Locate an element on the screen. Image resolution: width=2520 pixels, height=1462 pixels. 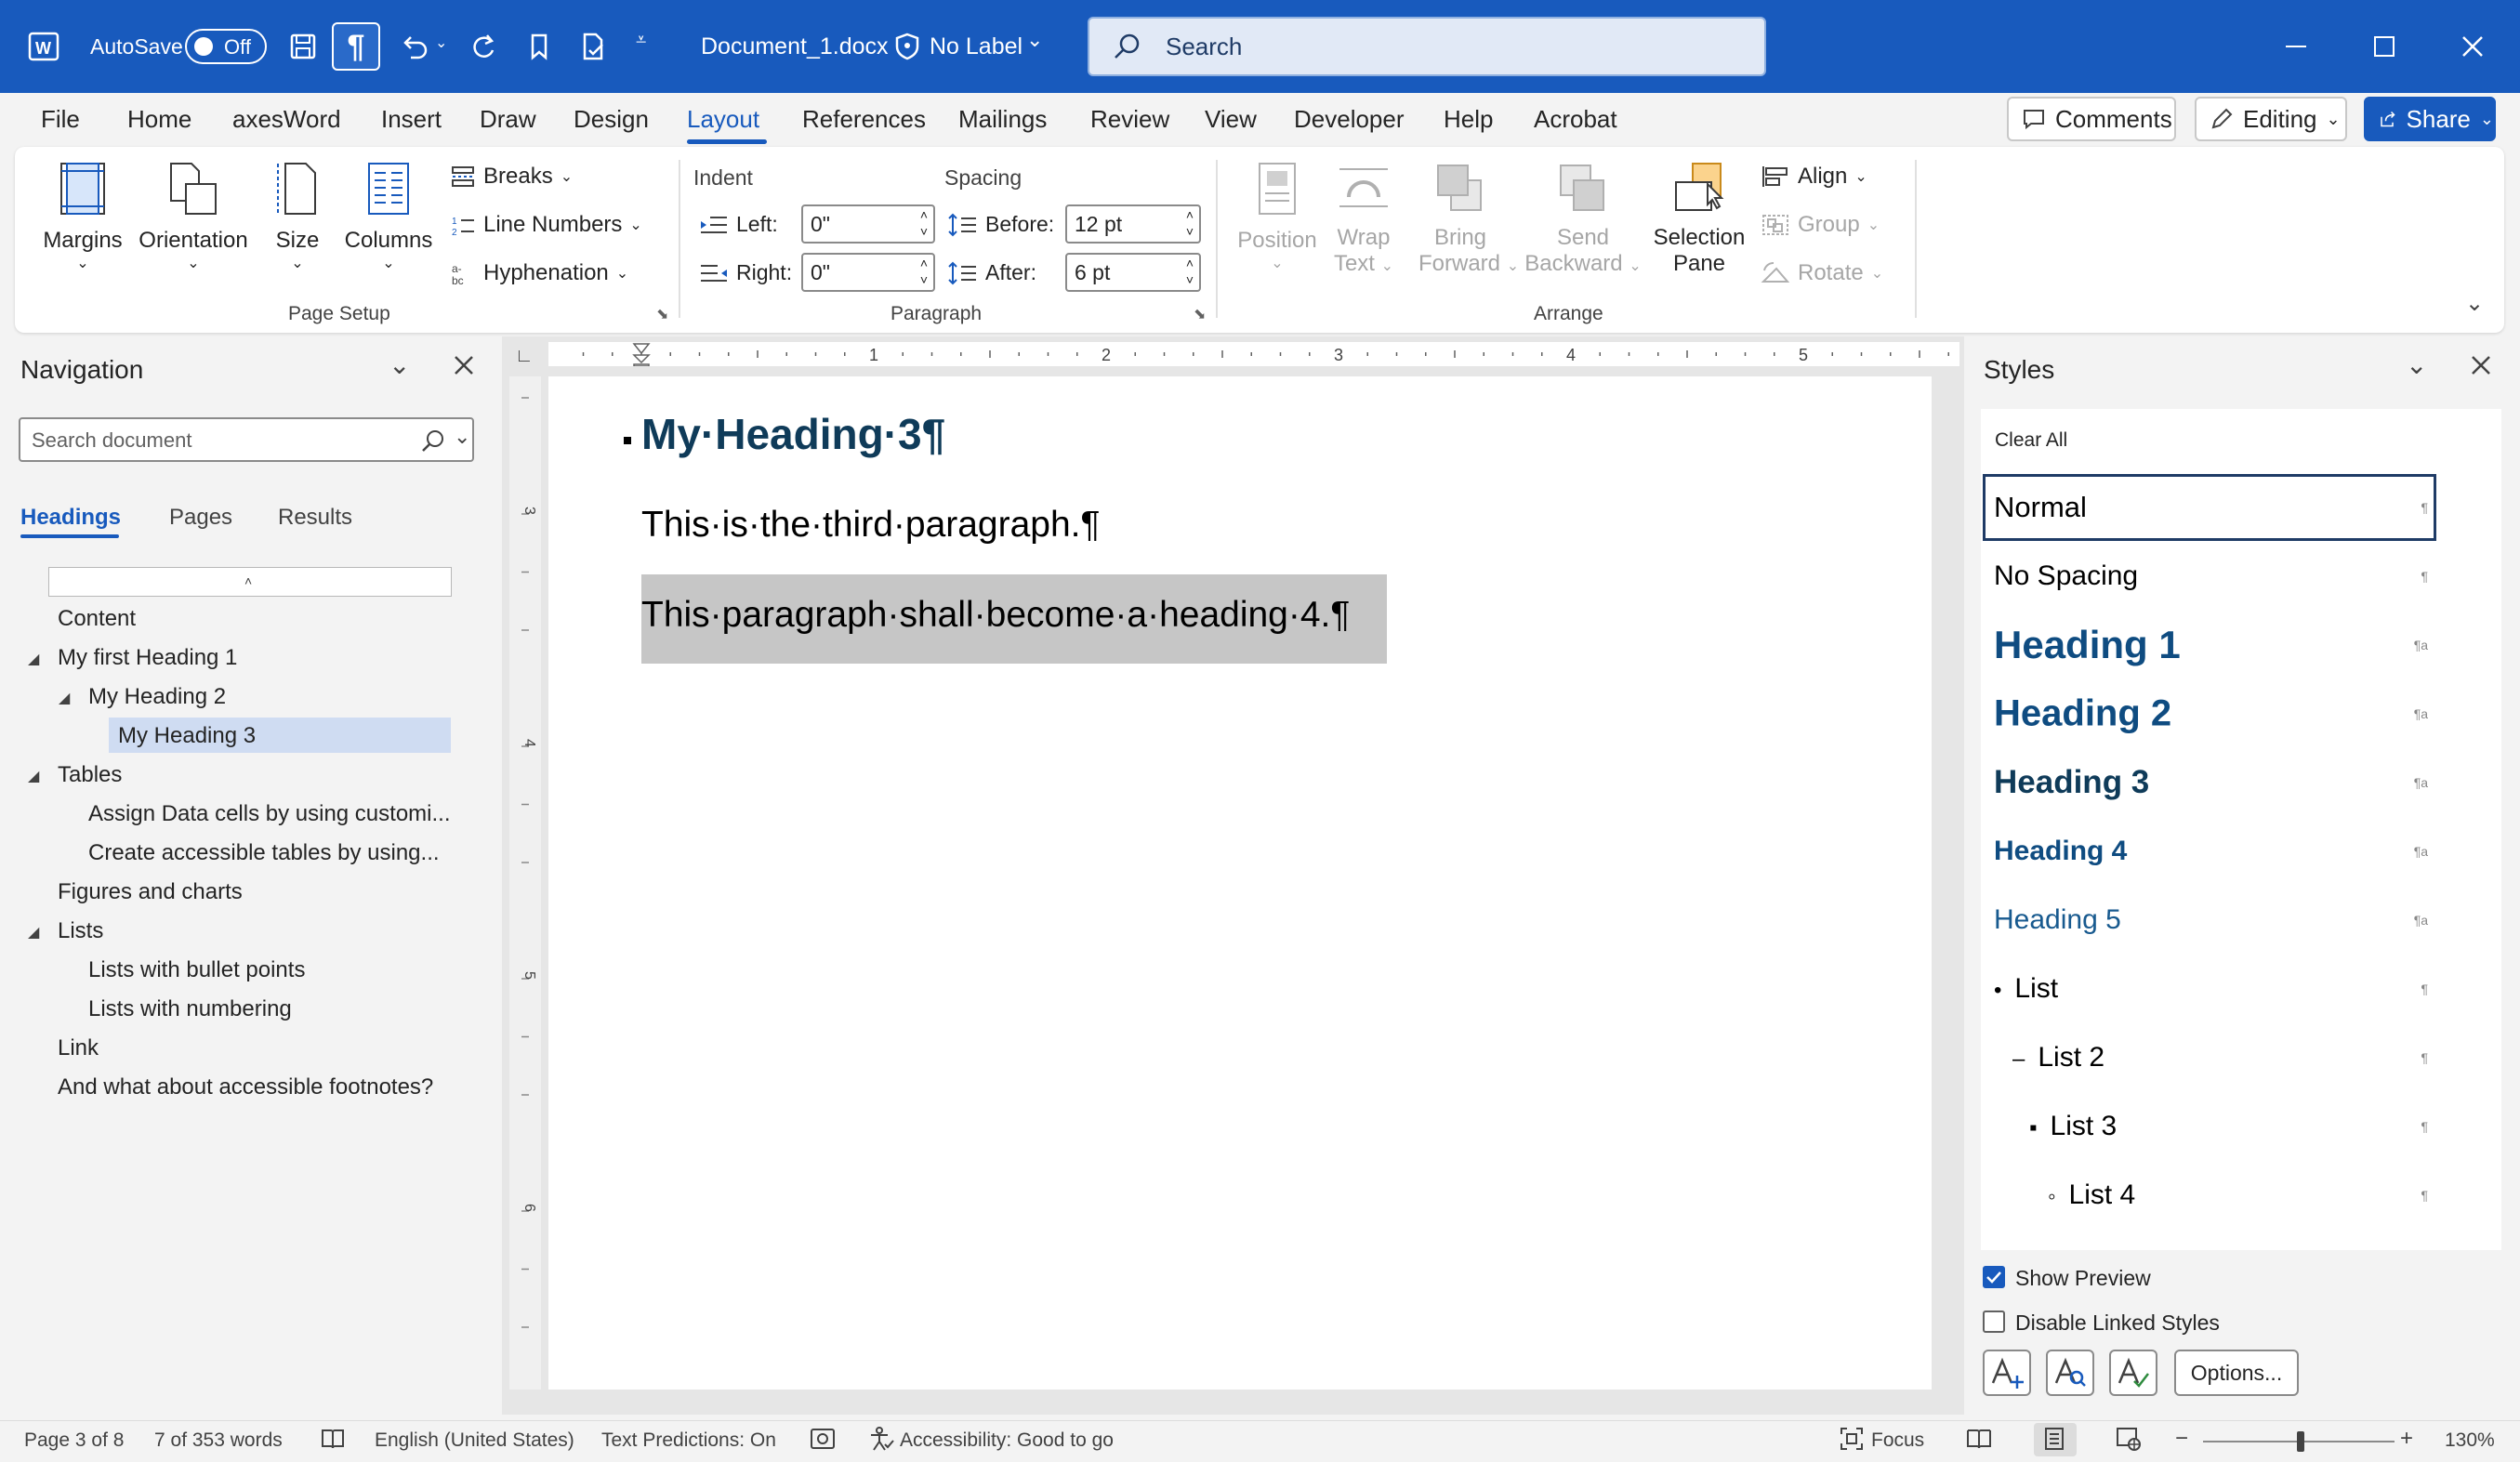
editing-mode-button: Editing ⌄ is located at coordinates (2271, 119).